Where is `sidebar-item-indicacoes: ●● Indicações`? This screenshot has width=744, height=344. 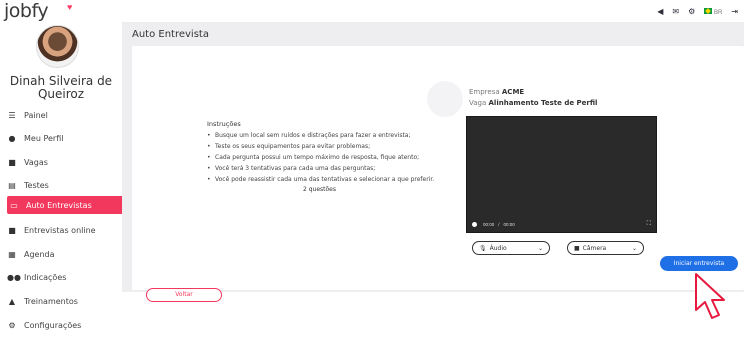
sidebar-item-indicacoes: ●● Indicações is located at coordinates (68, 277).